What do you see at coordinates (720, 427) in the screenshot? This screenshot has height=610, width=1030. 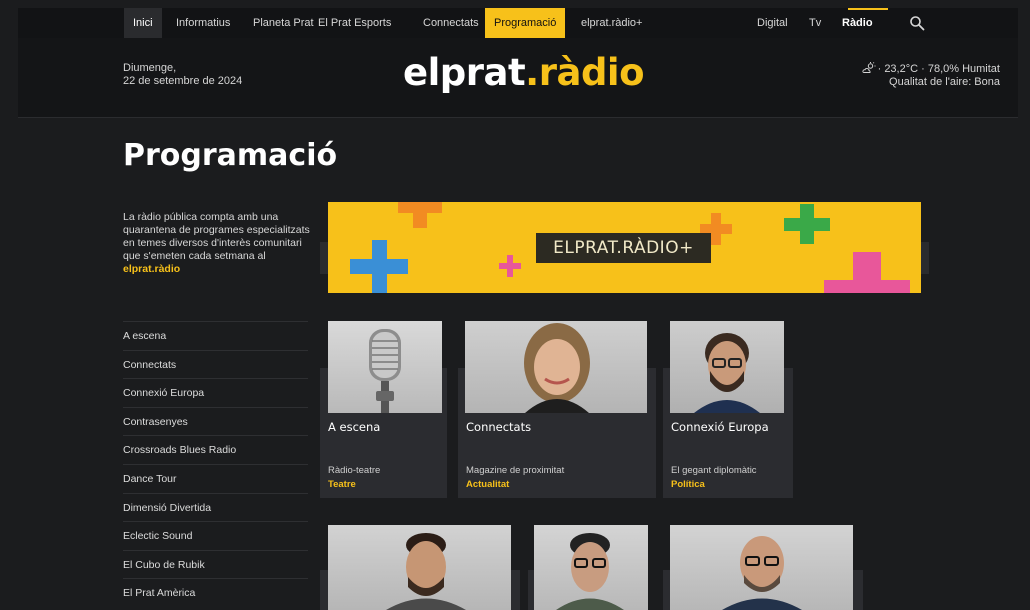 I see `program-title: Connexió Europa` at bounding box center [720, 427].